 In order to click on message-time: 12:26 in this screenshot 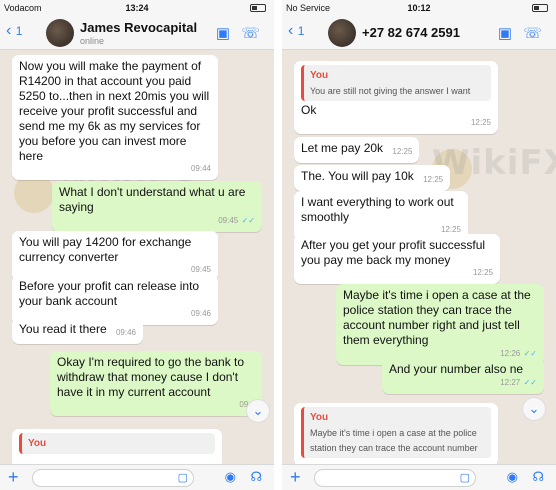, I will do `click(510, 353)`.